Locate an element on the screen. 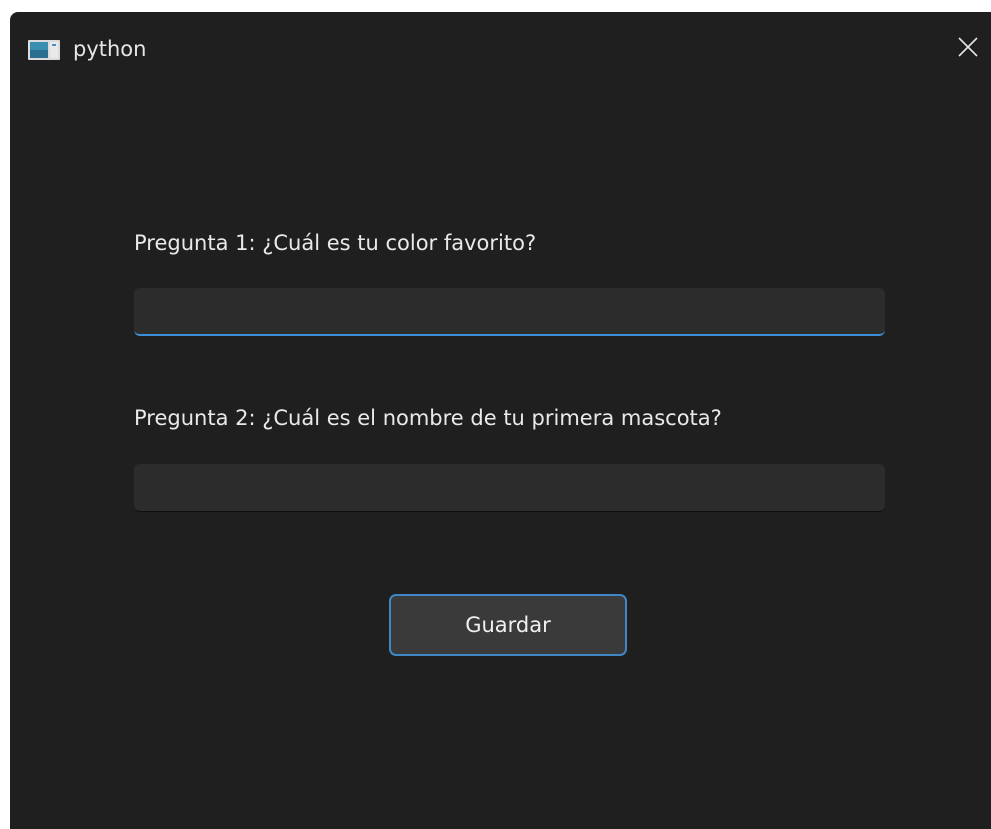 Image resolution: width=991 pixels, height=829 pixels. close-button is located at coordinates (968, 49).